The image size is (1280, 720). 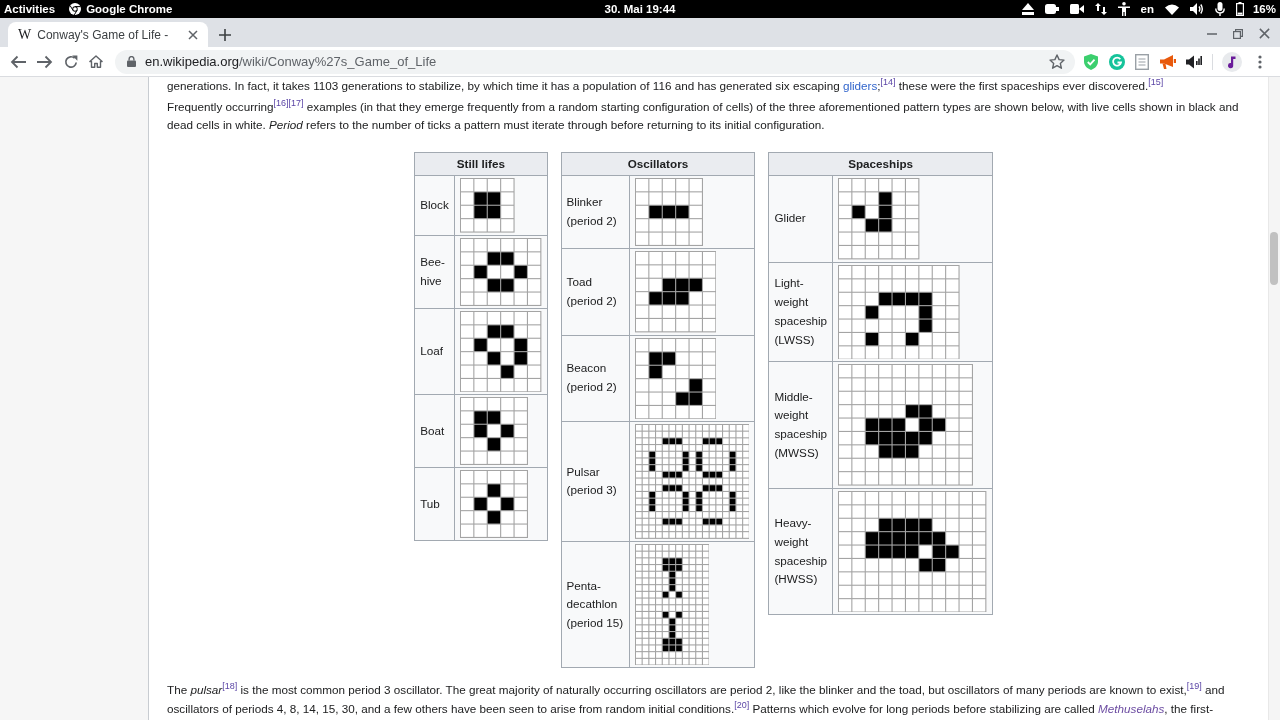 I want to click on table-header: Spaceships, so click(x=880, y=164).